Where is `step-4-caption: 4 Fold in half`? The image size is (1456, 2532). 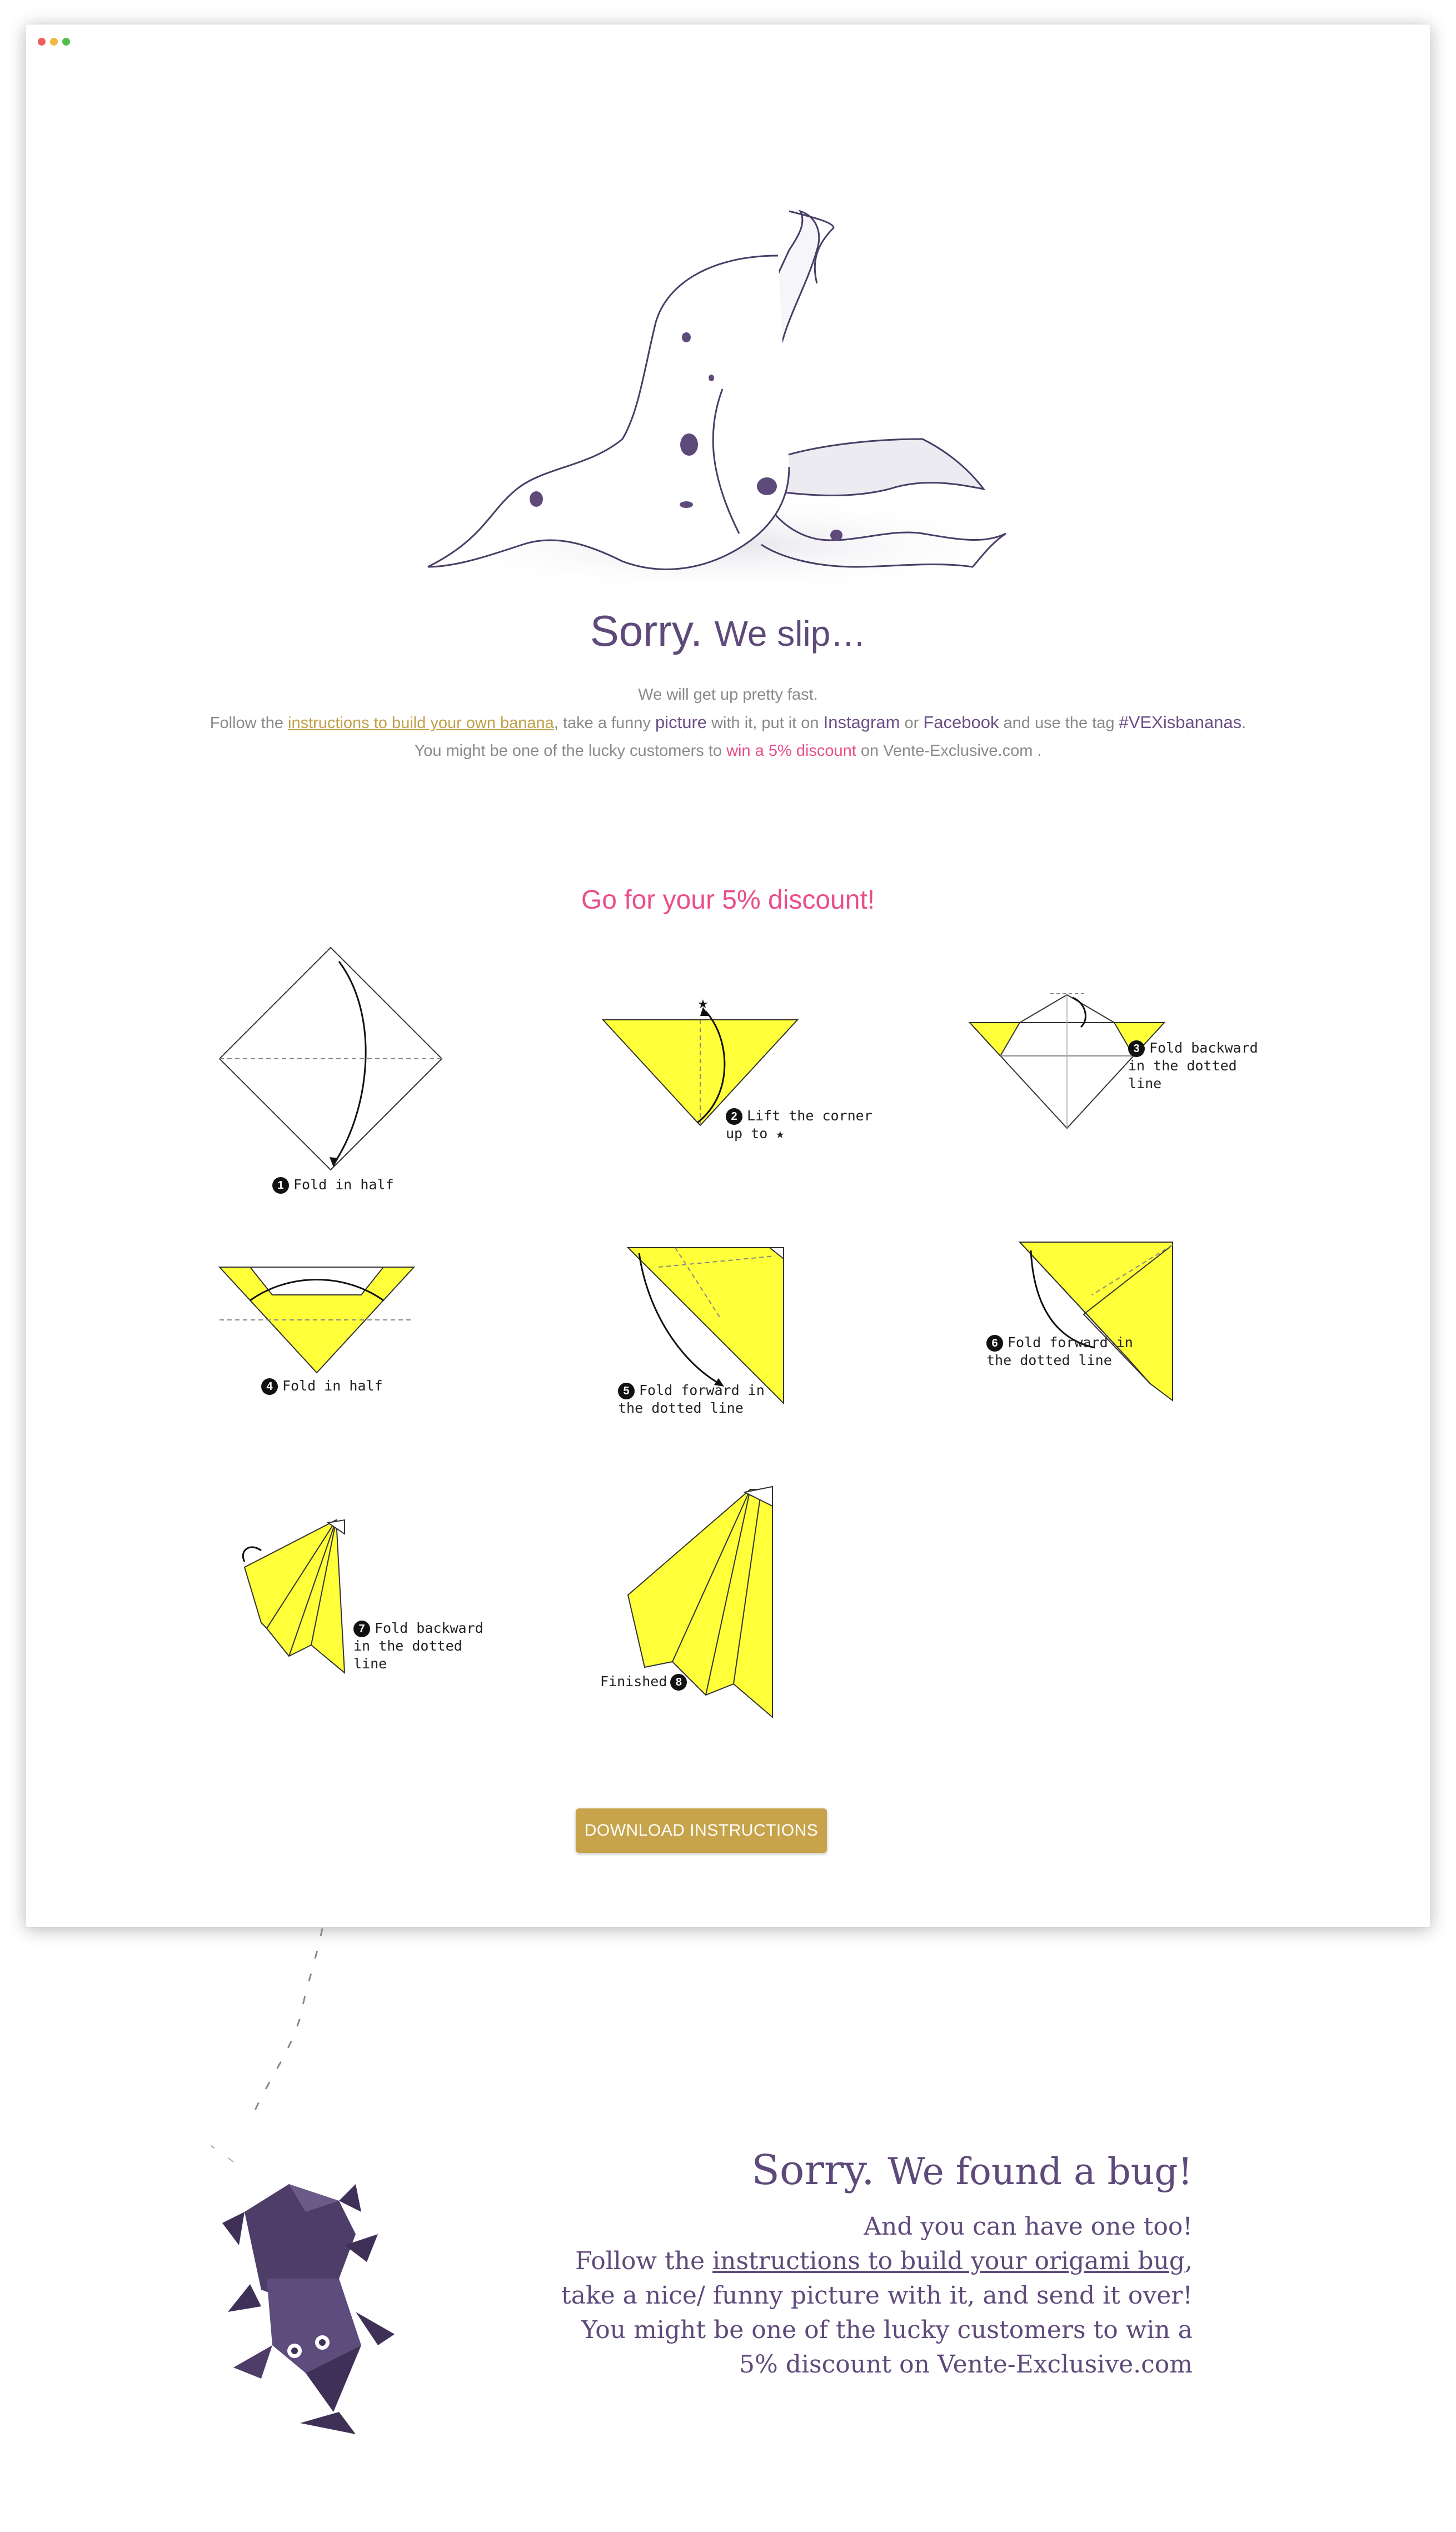
step-4-caption: 4 Fold in half is located at coordinates (322, 1386).